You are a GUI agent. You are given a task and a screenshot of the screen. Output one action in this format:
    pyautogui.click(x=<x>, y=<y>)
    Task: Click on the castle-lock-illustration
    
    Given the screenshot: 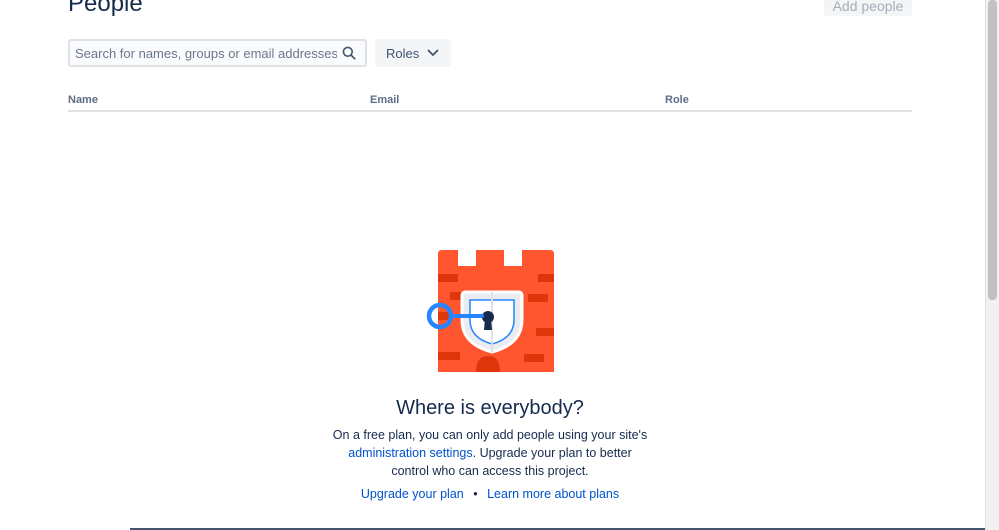 What is the action you would take?
    pyautogui.click(x=490, y=311)
    